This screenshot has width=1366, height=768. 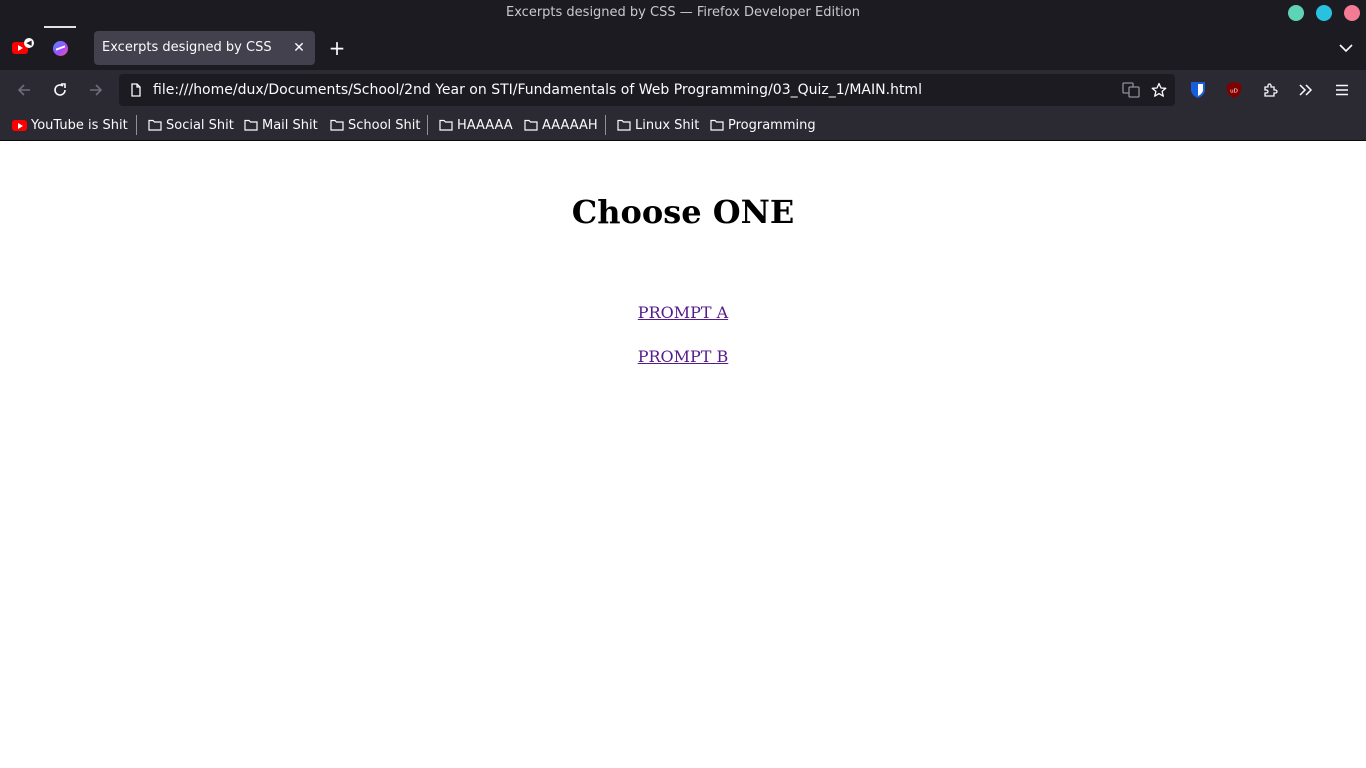 I want to click on bookmark-folder-linux: Linux Shit, so click(x=658, y=125).